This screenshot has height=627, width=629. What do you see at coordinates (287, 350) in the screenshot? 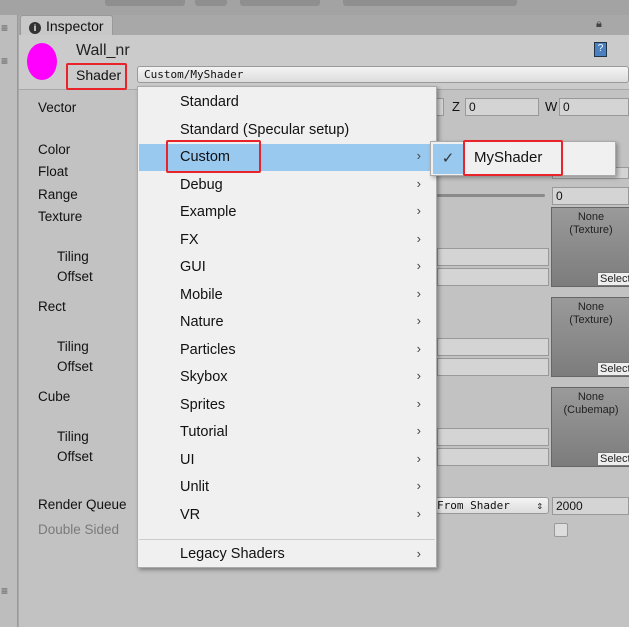
I see `menu-item-particles: Particles ›` at bounding box center [287, 350].